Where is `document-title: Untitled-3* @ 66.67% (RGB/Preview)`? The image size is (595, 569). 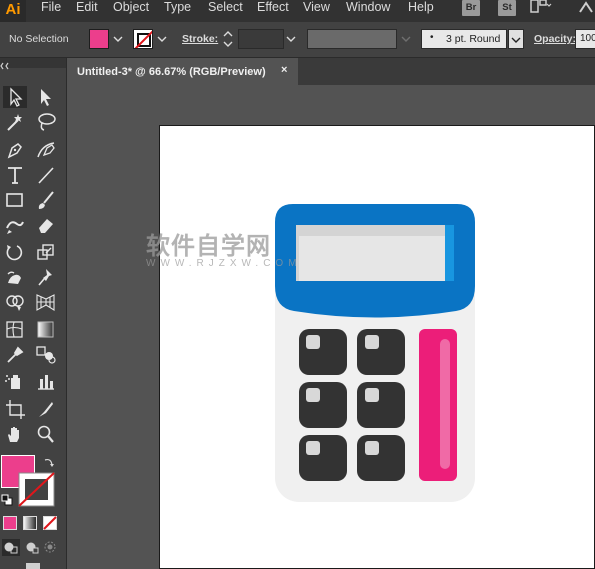 document-title: Untitled-3* @ 66.67% (RGB/Preview) is located at coordinates (171, 72).